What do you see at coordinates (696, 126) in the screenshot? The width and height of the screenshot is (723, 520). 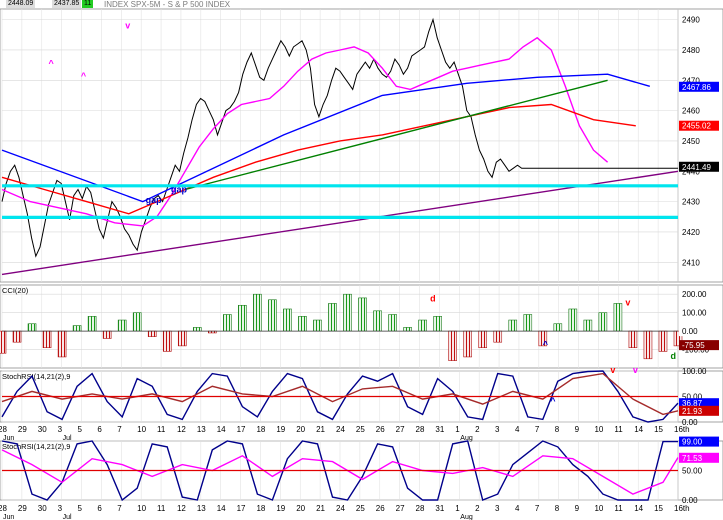 I see `price-label: 2455.02` at bounding box center [696, 126].